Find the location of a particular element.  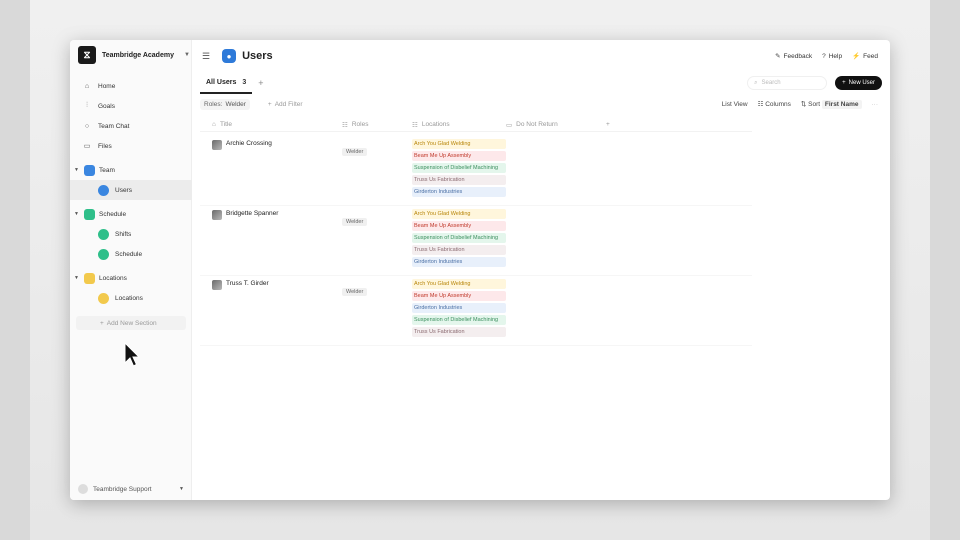

sidebar-item-label: Files is located at coordinates (105, 146).